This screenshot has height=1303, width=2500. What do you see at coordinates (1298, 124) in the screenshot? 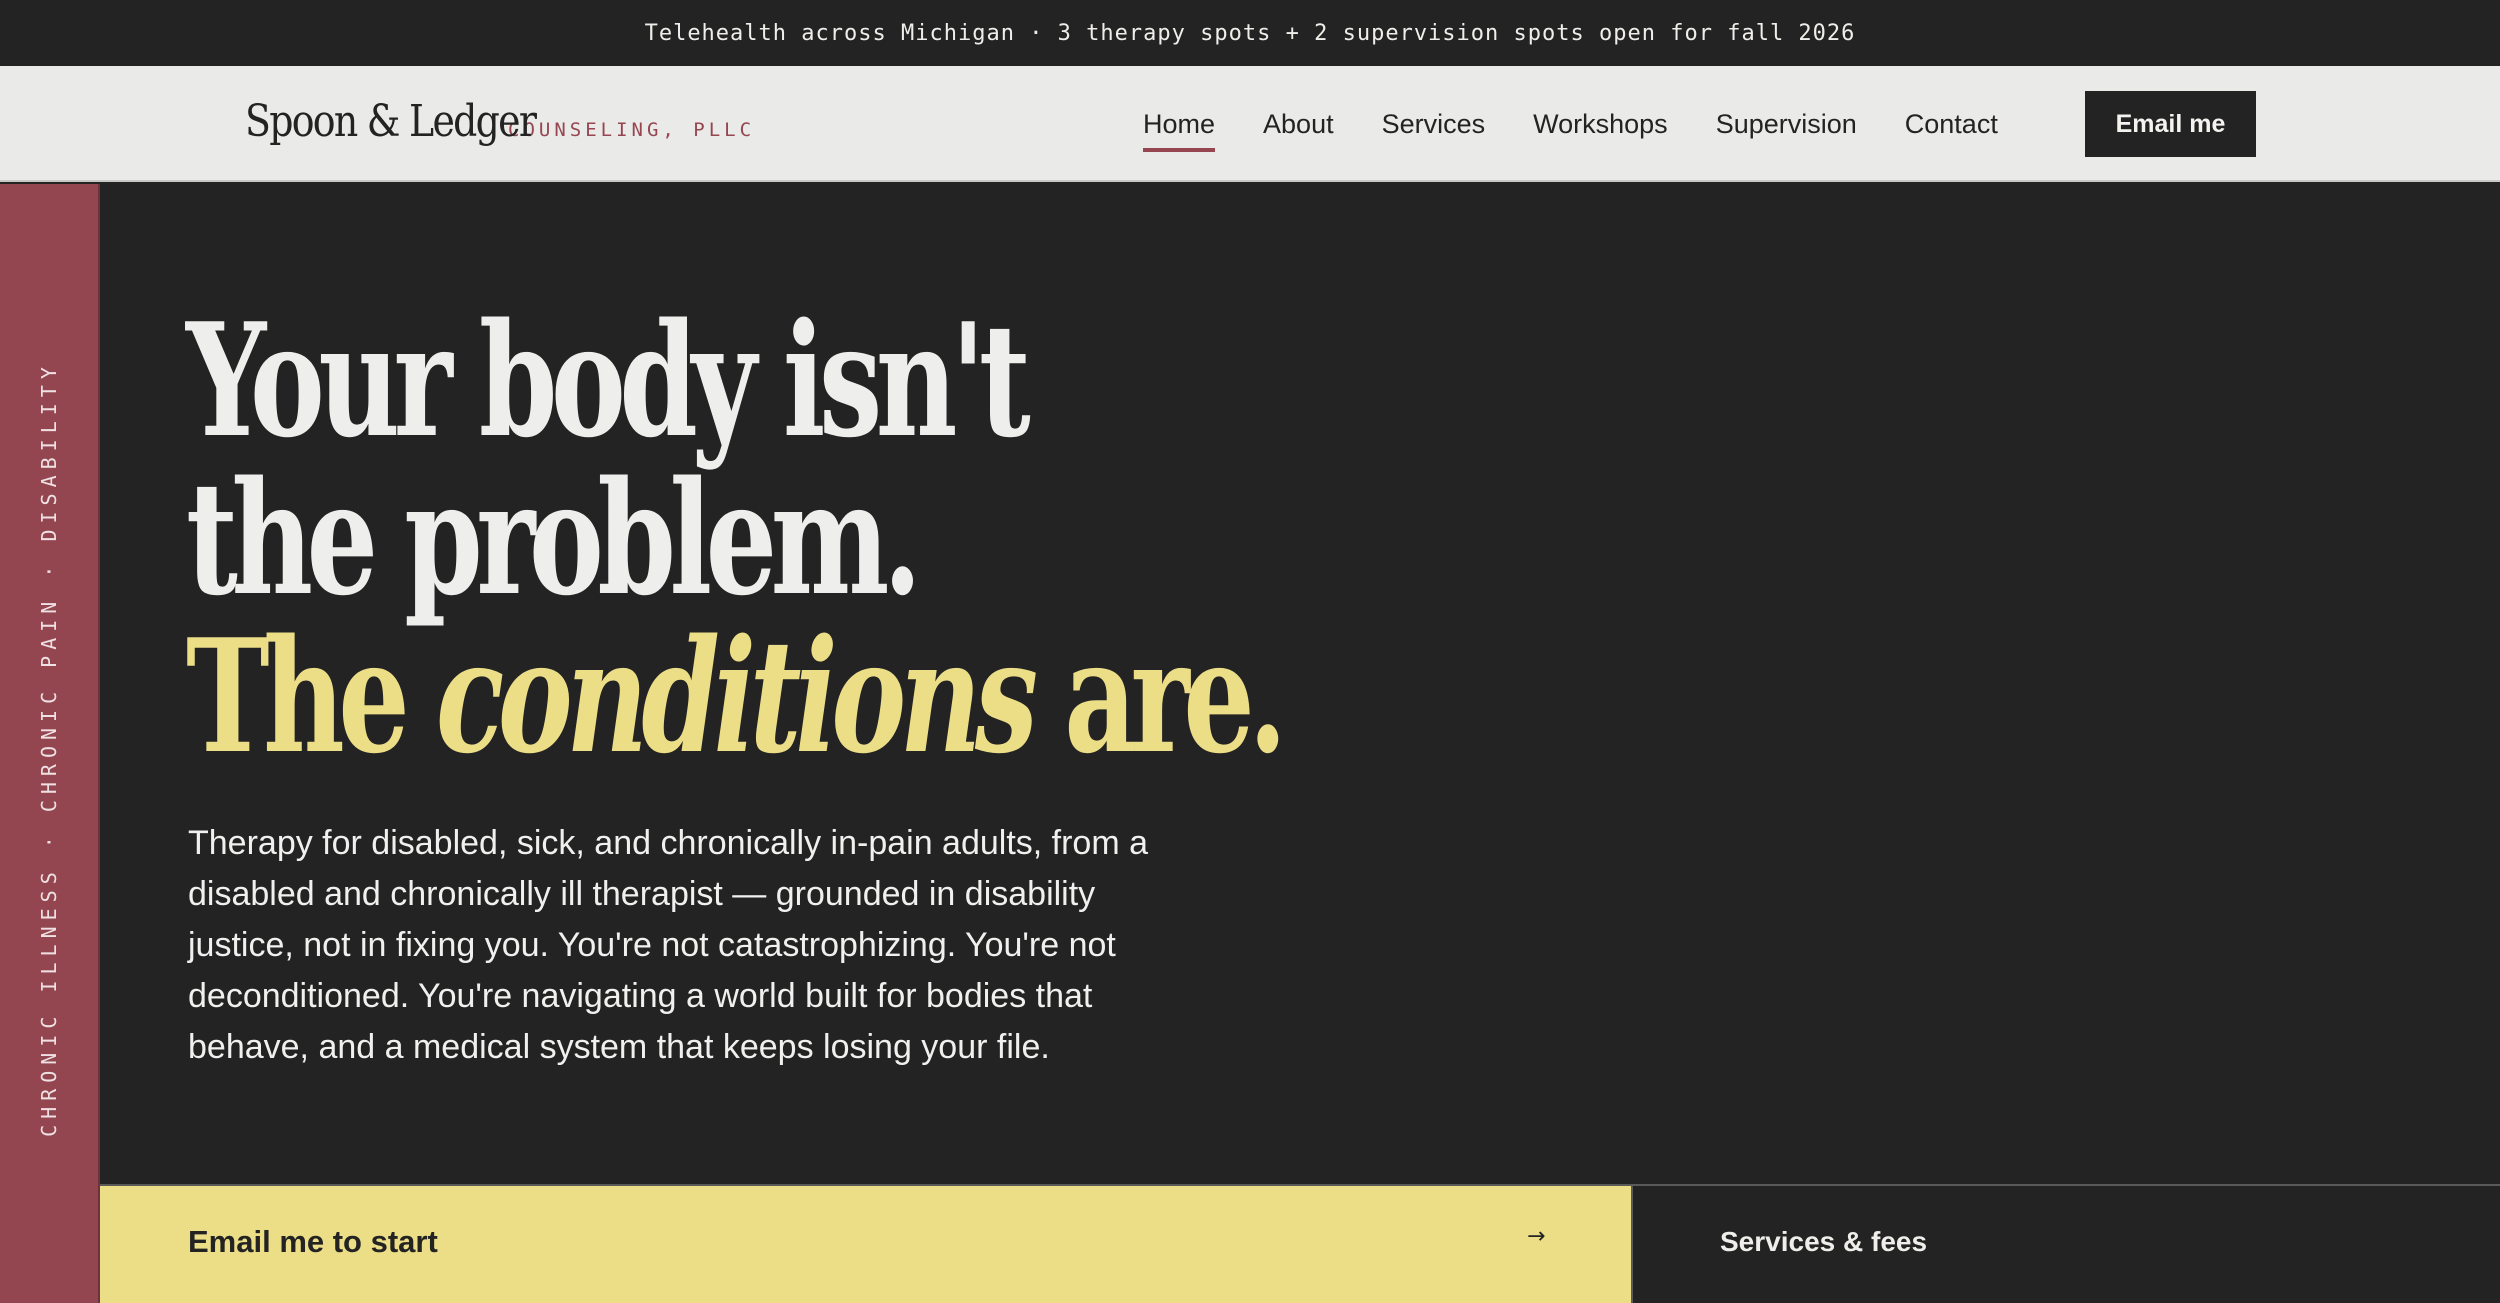
I see `nav-about: About` at bounding box center [1298, 124].